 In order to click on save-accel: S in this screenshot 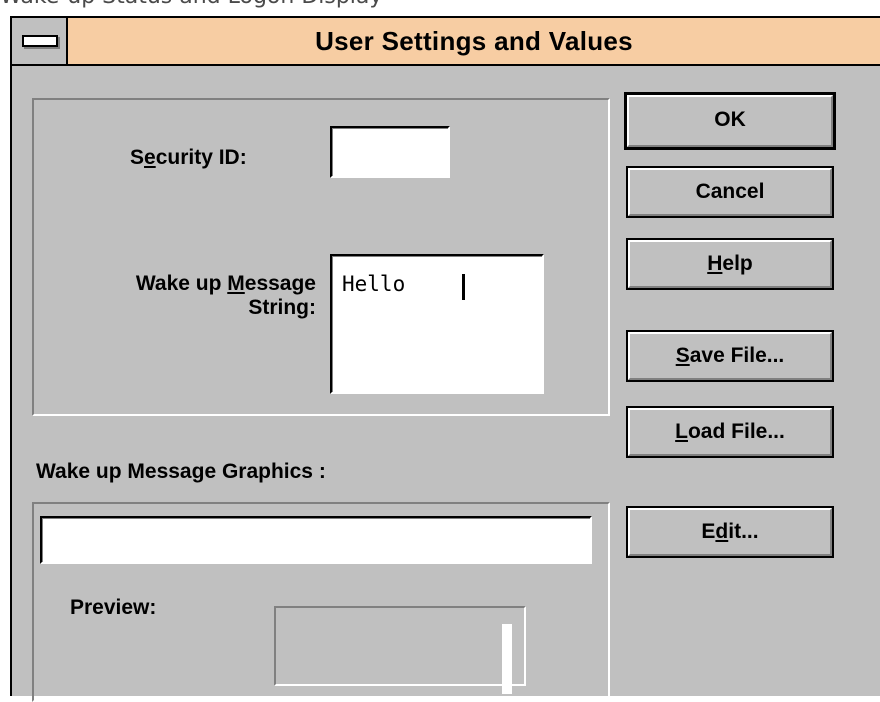, I will do `click(682, 355)`.